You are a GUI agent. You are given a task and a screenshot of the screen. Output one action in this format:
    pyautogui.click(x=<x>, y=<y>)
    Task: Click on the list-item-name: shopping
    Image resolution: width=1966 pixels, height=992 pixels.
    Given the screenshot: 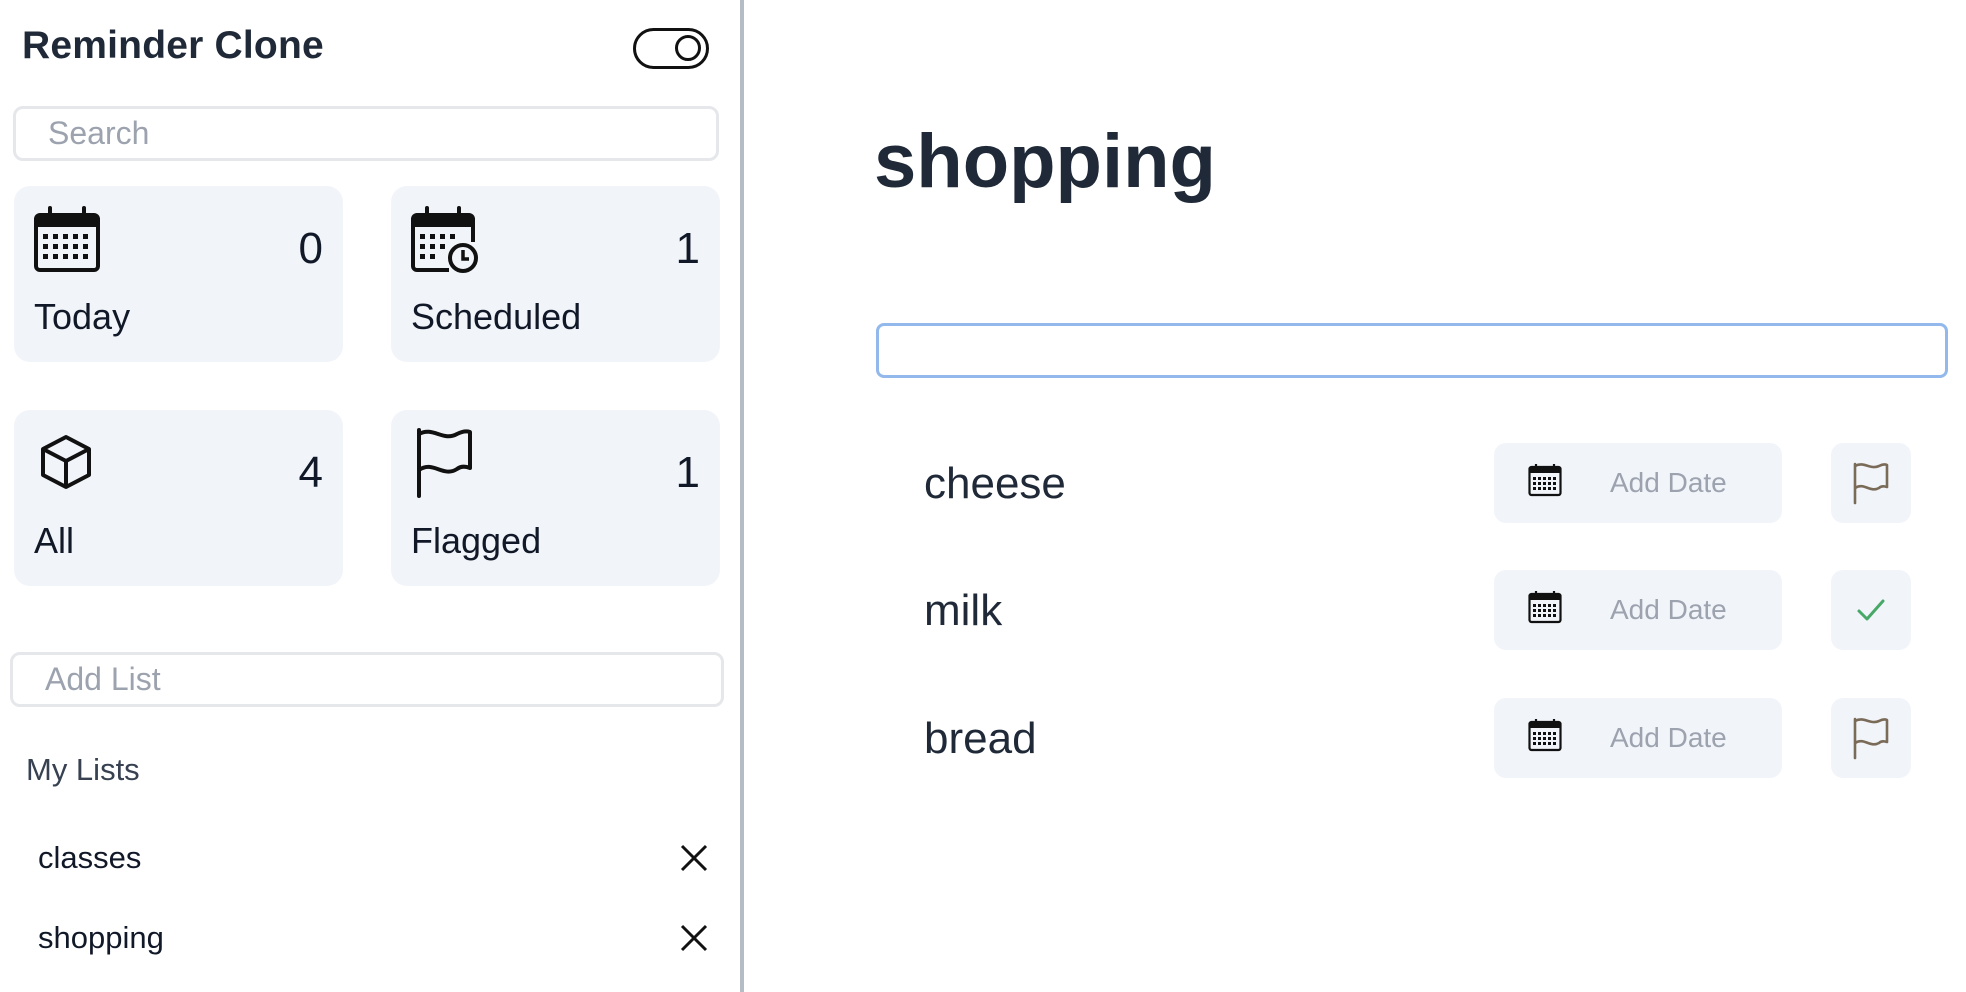 What is the action you would take?
    pyautogui.click(x=101, y=937)
    